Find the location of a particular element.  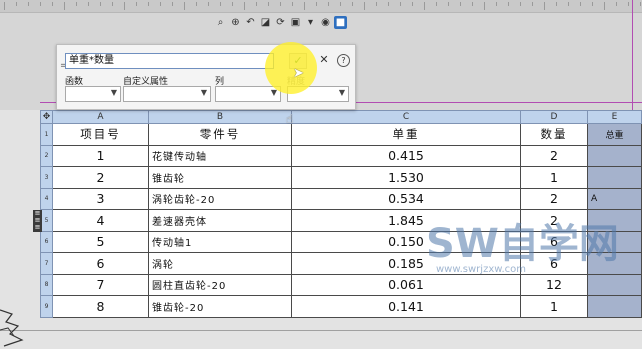

item-number-cell: 1 is located at coordinates (100, 155).